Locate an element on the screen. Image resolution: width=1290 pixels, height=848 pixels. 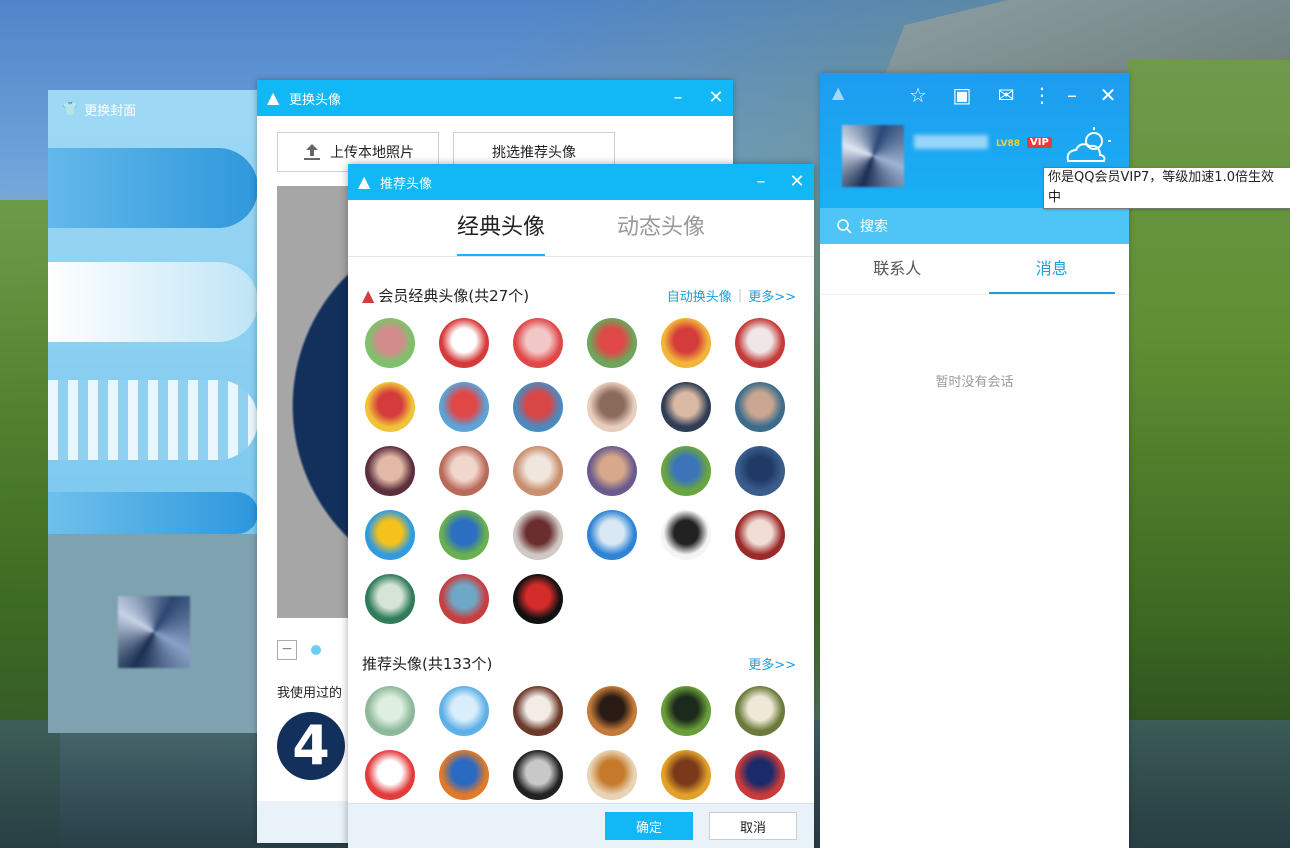
cancel-button: 取消 is located at coordinates (753, 826).